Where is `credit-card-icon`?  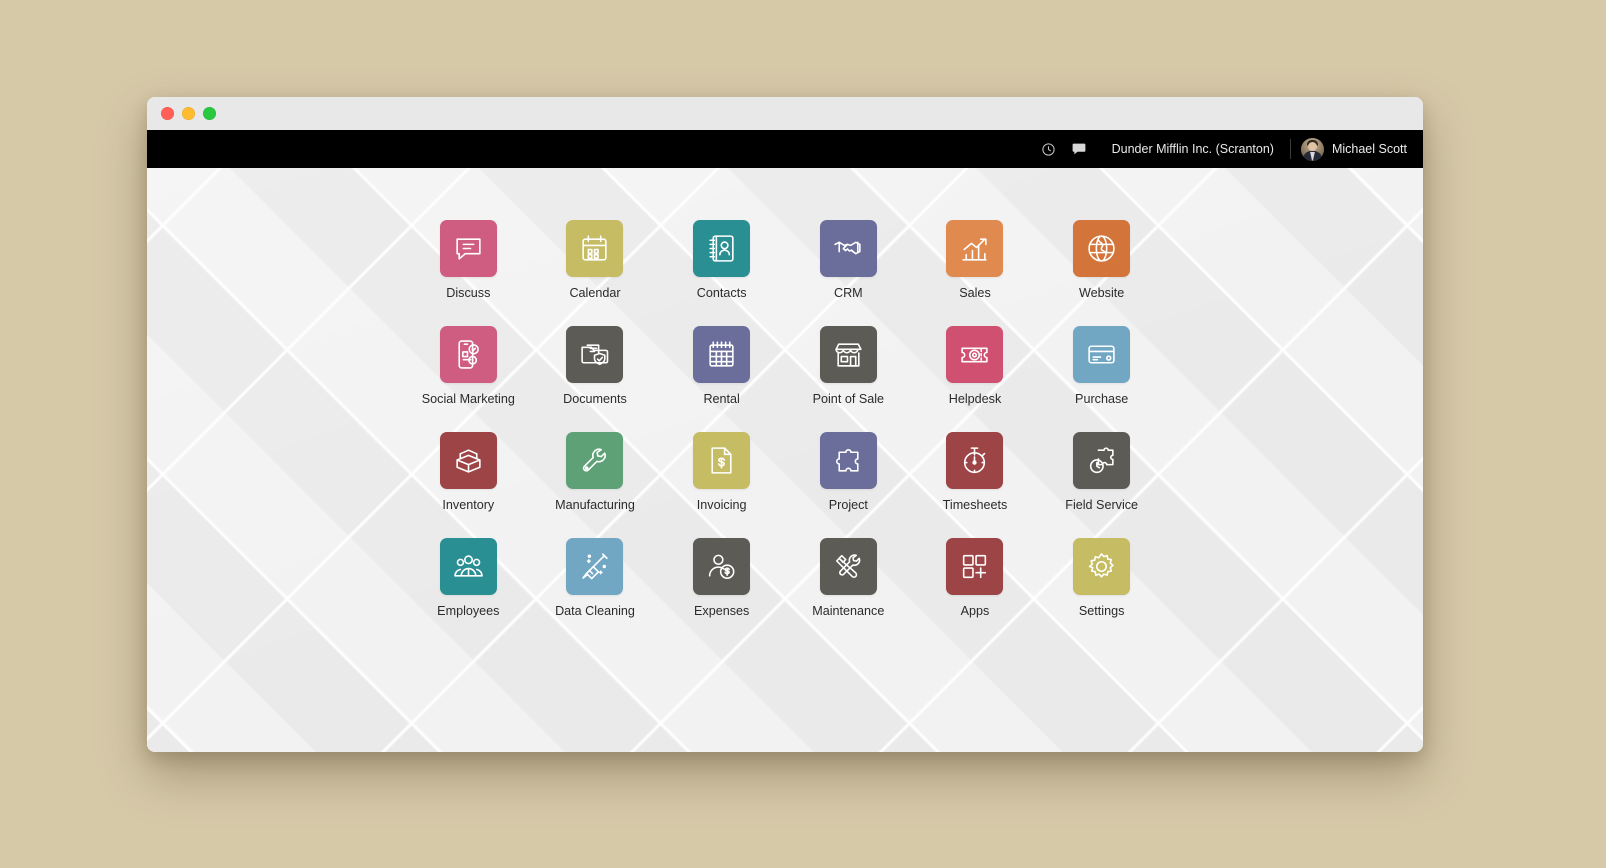
credit-card-icon is located at coordinates (1102, 355).